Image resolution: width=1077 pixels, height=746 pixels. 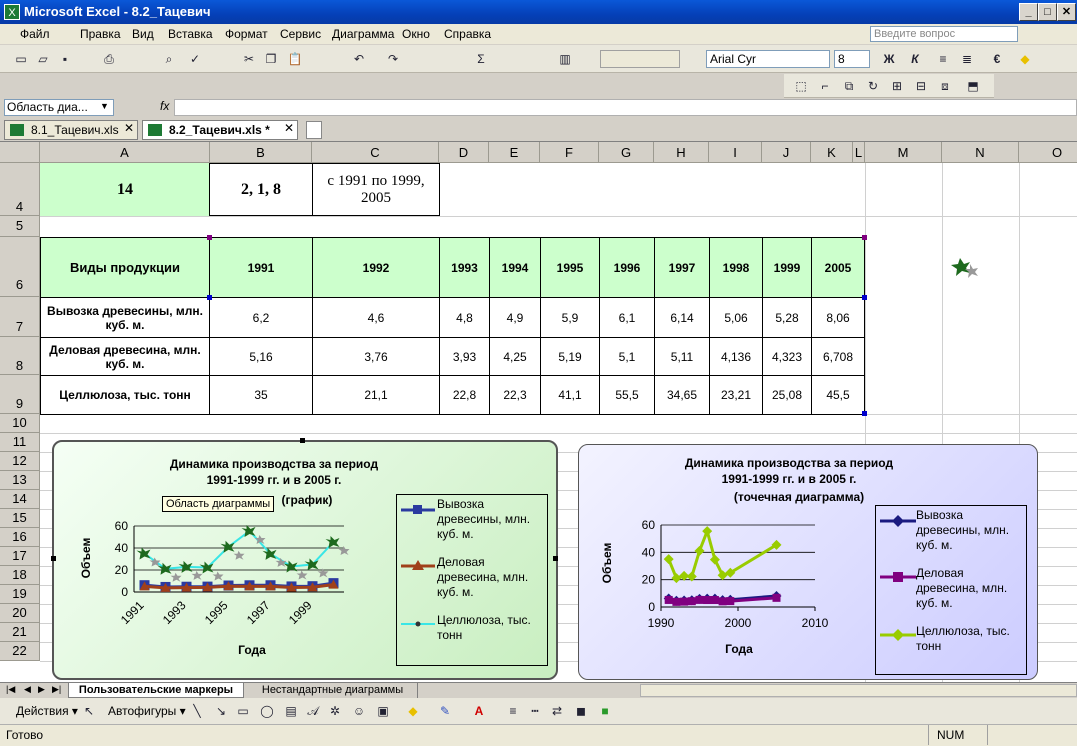 What do you see at coordinates (261, 395) in the screenshot?
I see `data-cell: 35` at bounding box center [261, 395].